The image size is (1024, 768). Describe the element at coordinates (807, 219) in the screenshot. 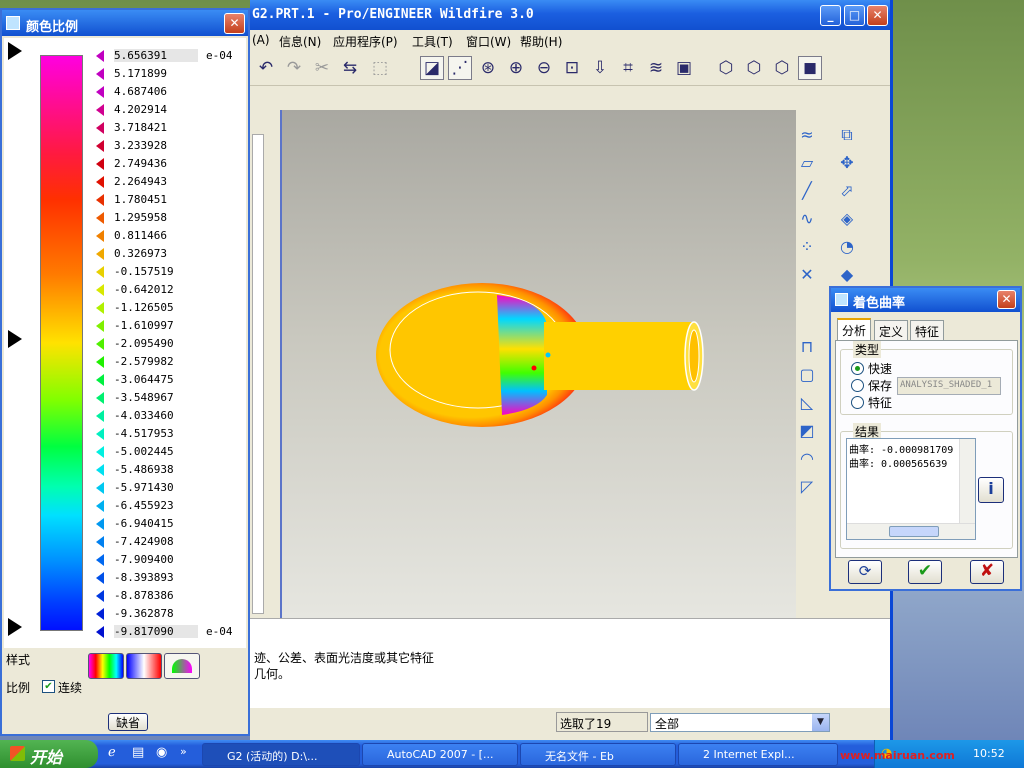

I see `sketch-curve-icon: ∿` at that location.